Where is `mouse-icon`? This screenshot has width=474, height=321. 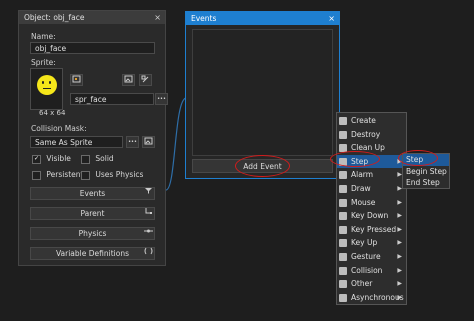 mouse-icon is located at coordinates (343, 202).